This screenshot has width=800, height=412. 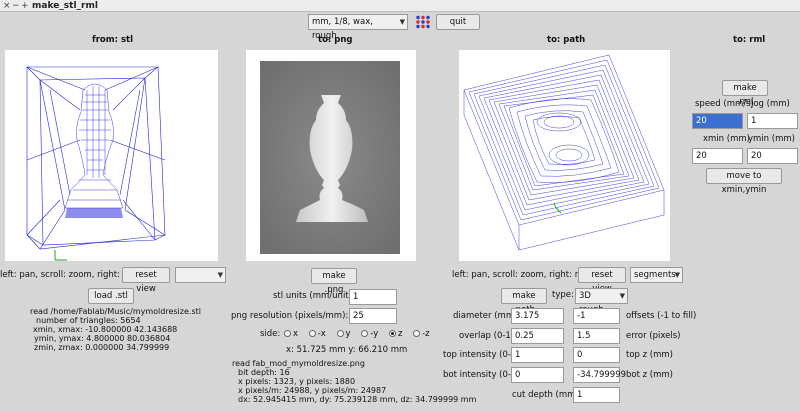 What do you see at coordinates (596, 395) in the screenshot?
I see `cut-depth-input: 1` at bounding box center [596, 395].